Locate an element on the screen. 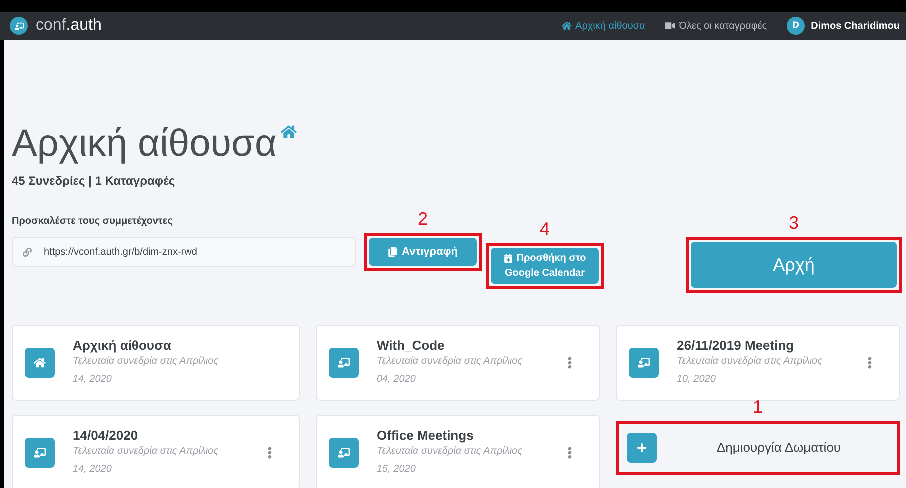 The image size is (906, 488). room-card: 14/04/2020 Τελευταία συνεδρία στις Απρίλιος 14, 2020 is located at coordinates (156, 451).